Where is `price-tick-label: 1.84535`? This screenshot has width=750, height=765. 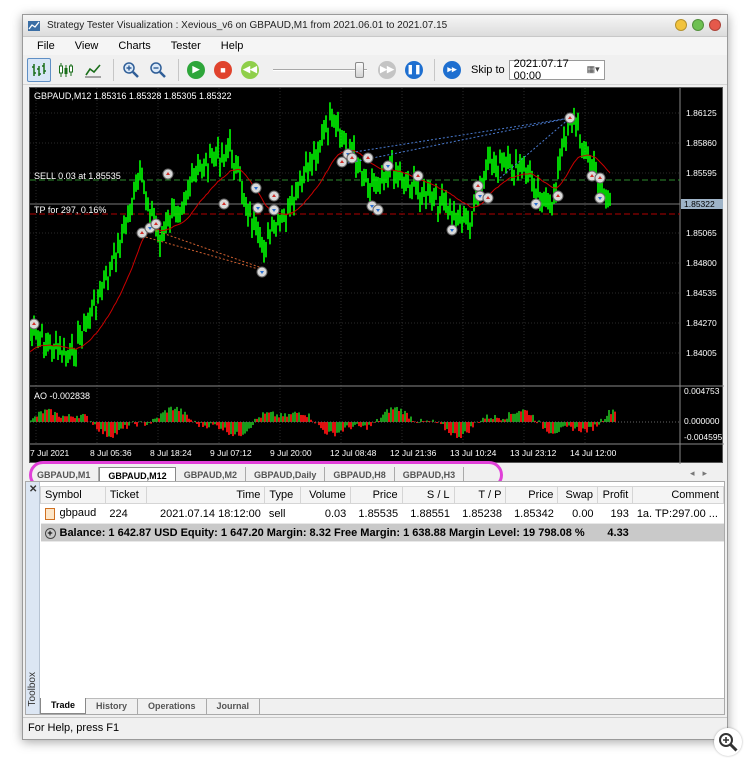 price-tick-label: 1.84535 is located at coordinates (701, 293).